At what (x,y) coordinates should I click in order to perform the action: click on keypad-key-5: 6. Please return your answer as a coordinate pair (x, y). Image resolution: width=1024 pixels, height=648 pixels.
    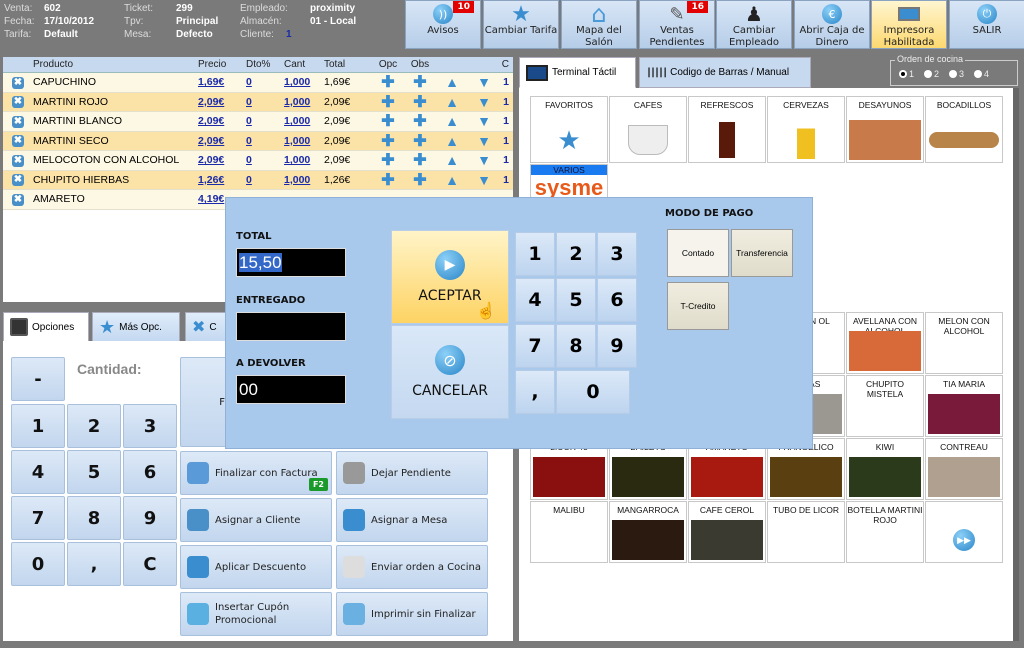
    Looking at the image, I should click on (150, 472).